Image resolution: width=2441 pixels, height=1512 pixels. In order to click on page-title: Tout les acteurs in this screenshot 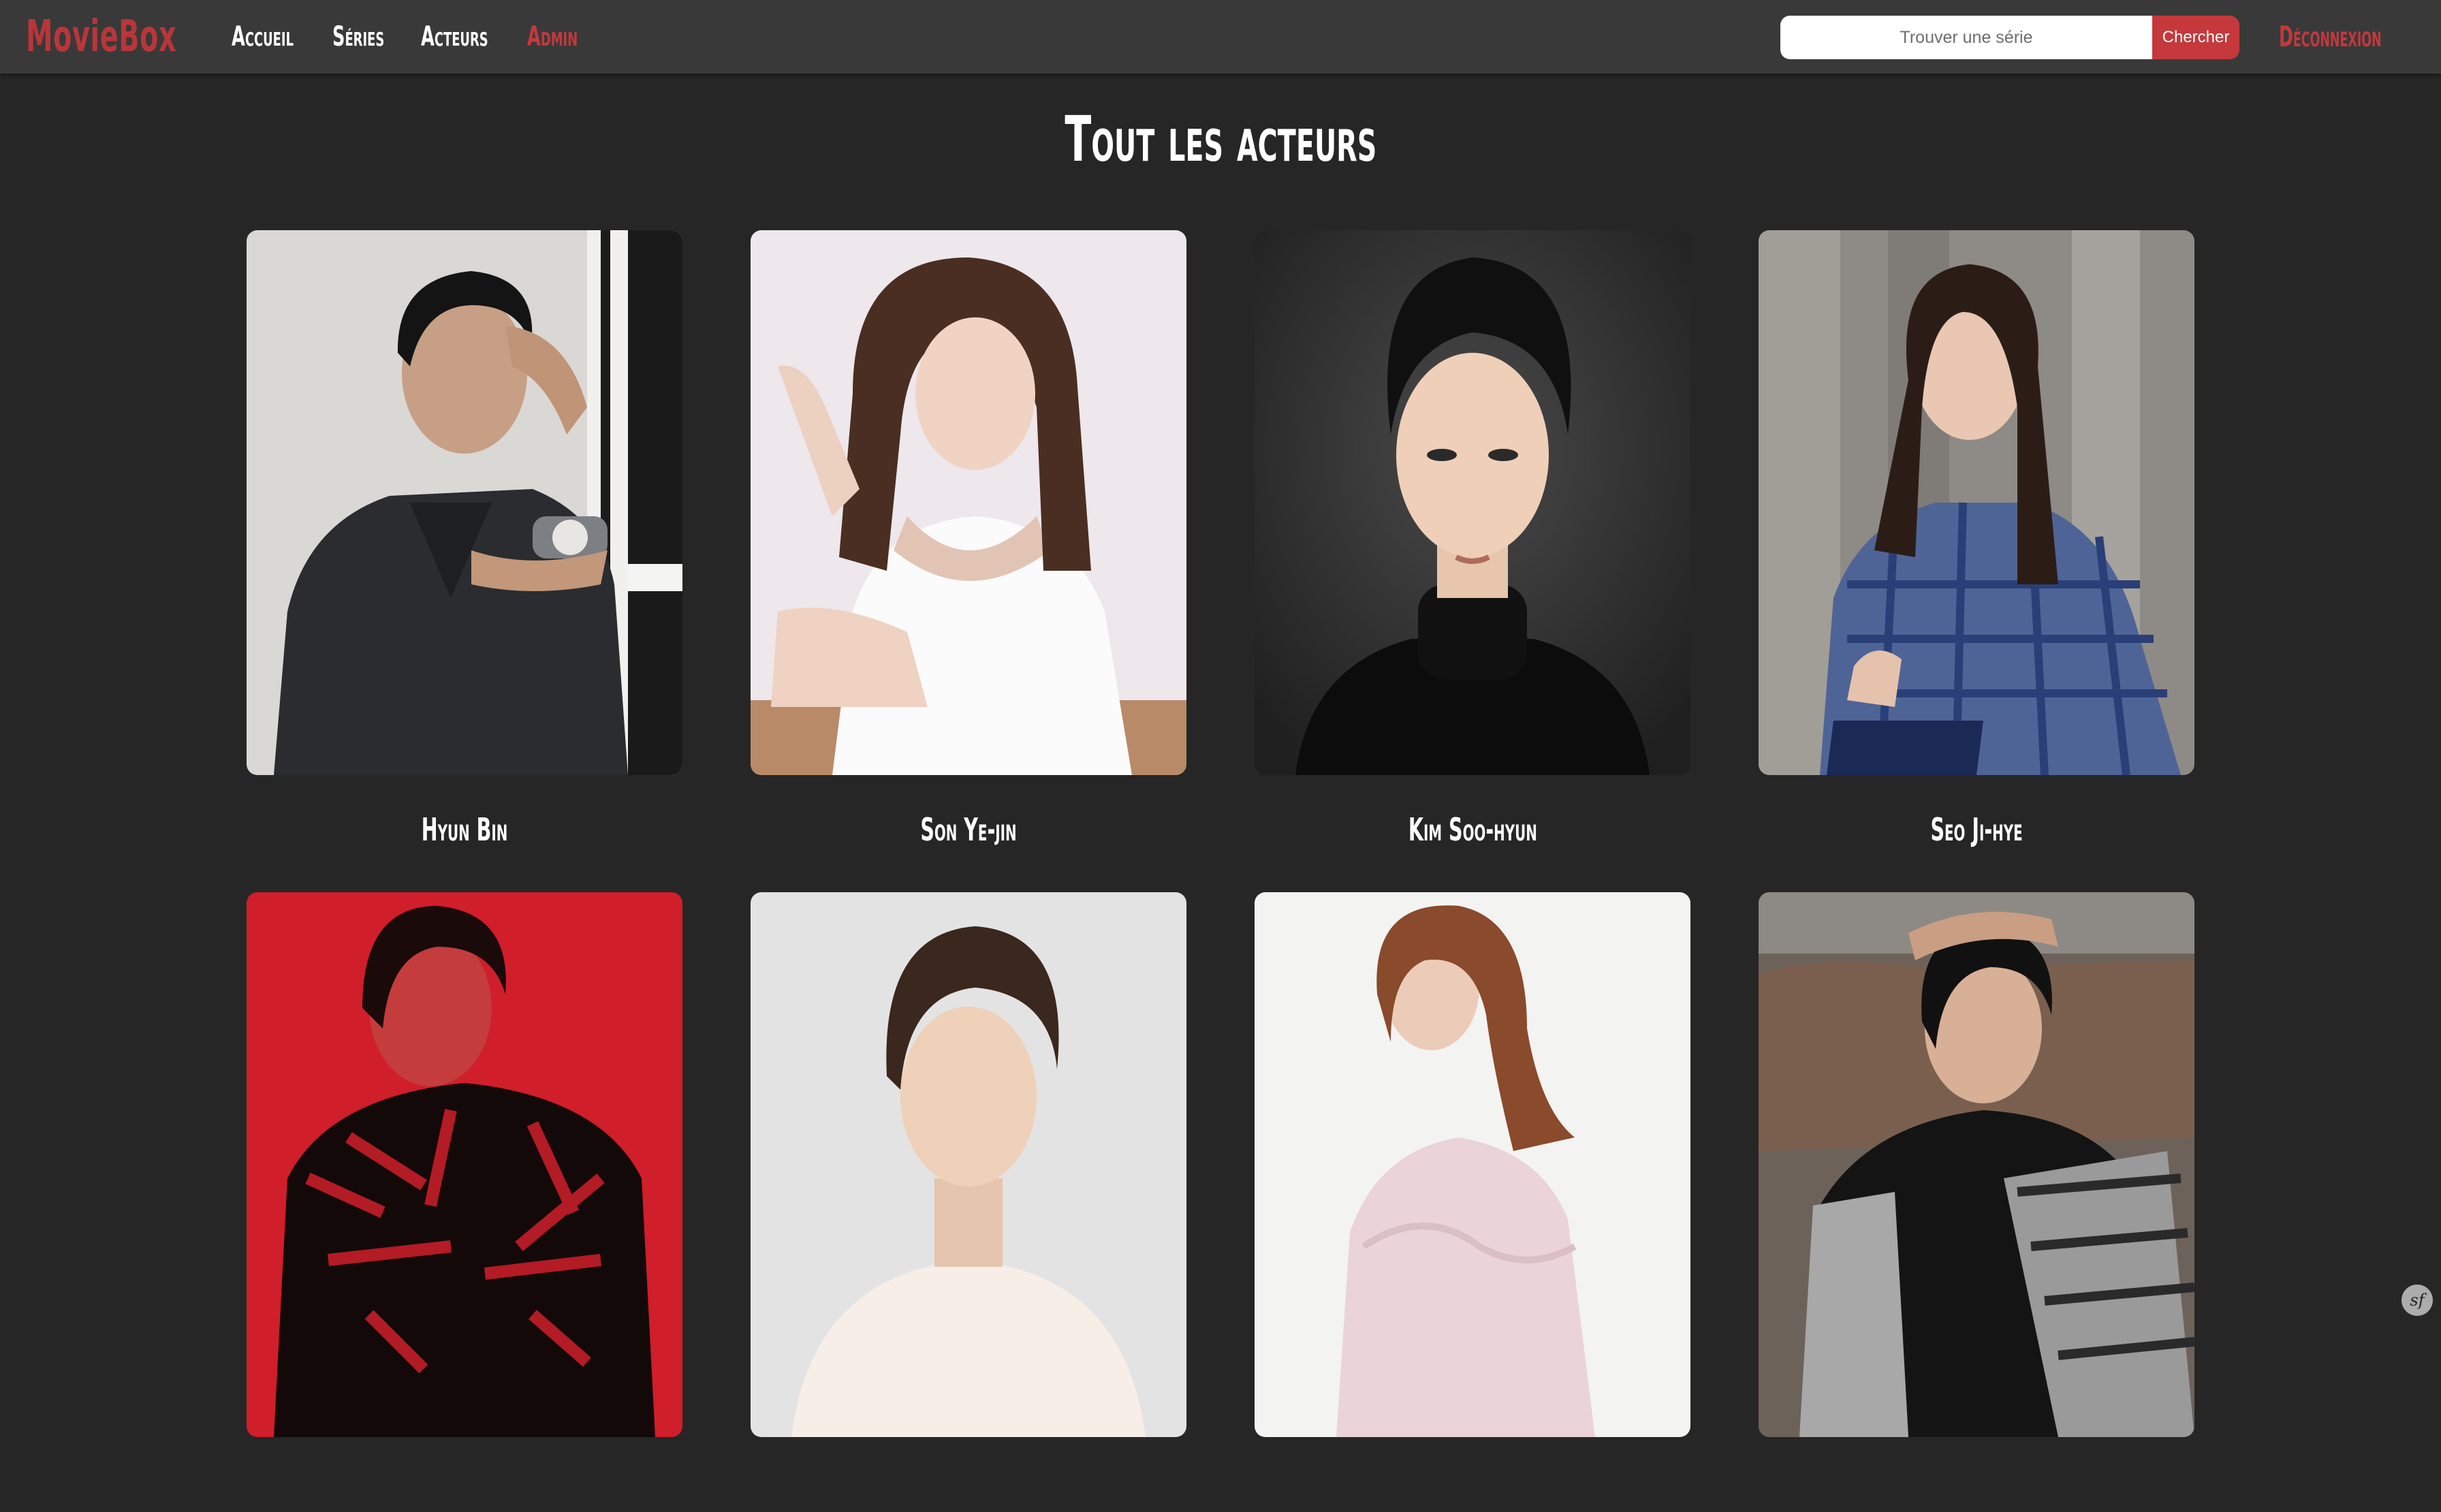, I will do `click(1220, 139)`.